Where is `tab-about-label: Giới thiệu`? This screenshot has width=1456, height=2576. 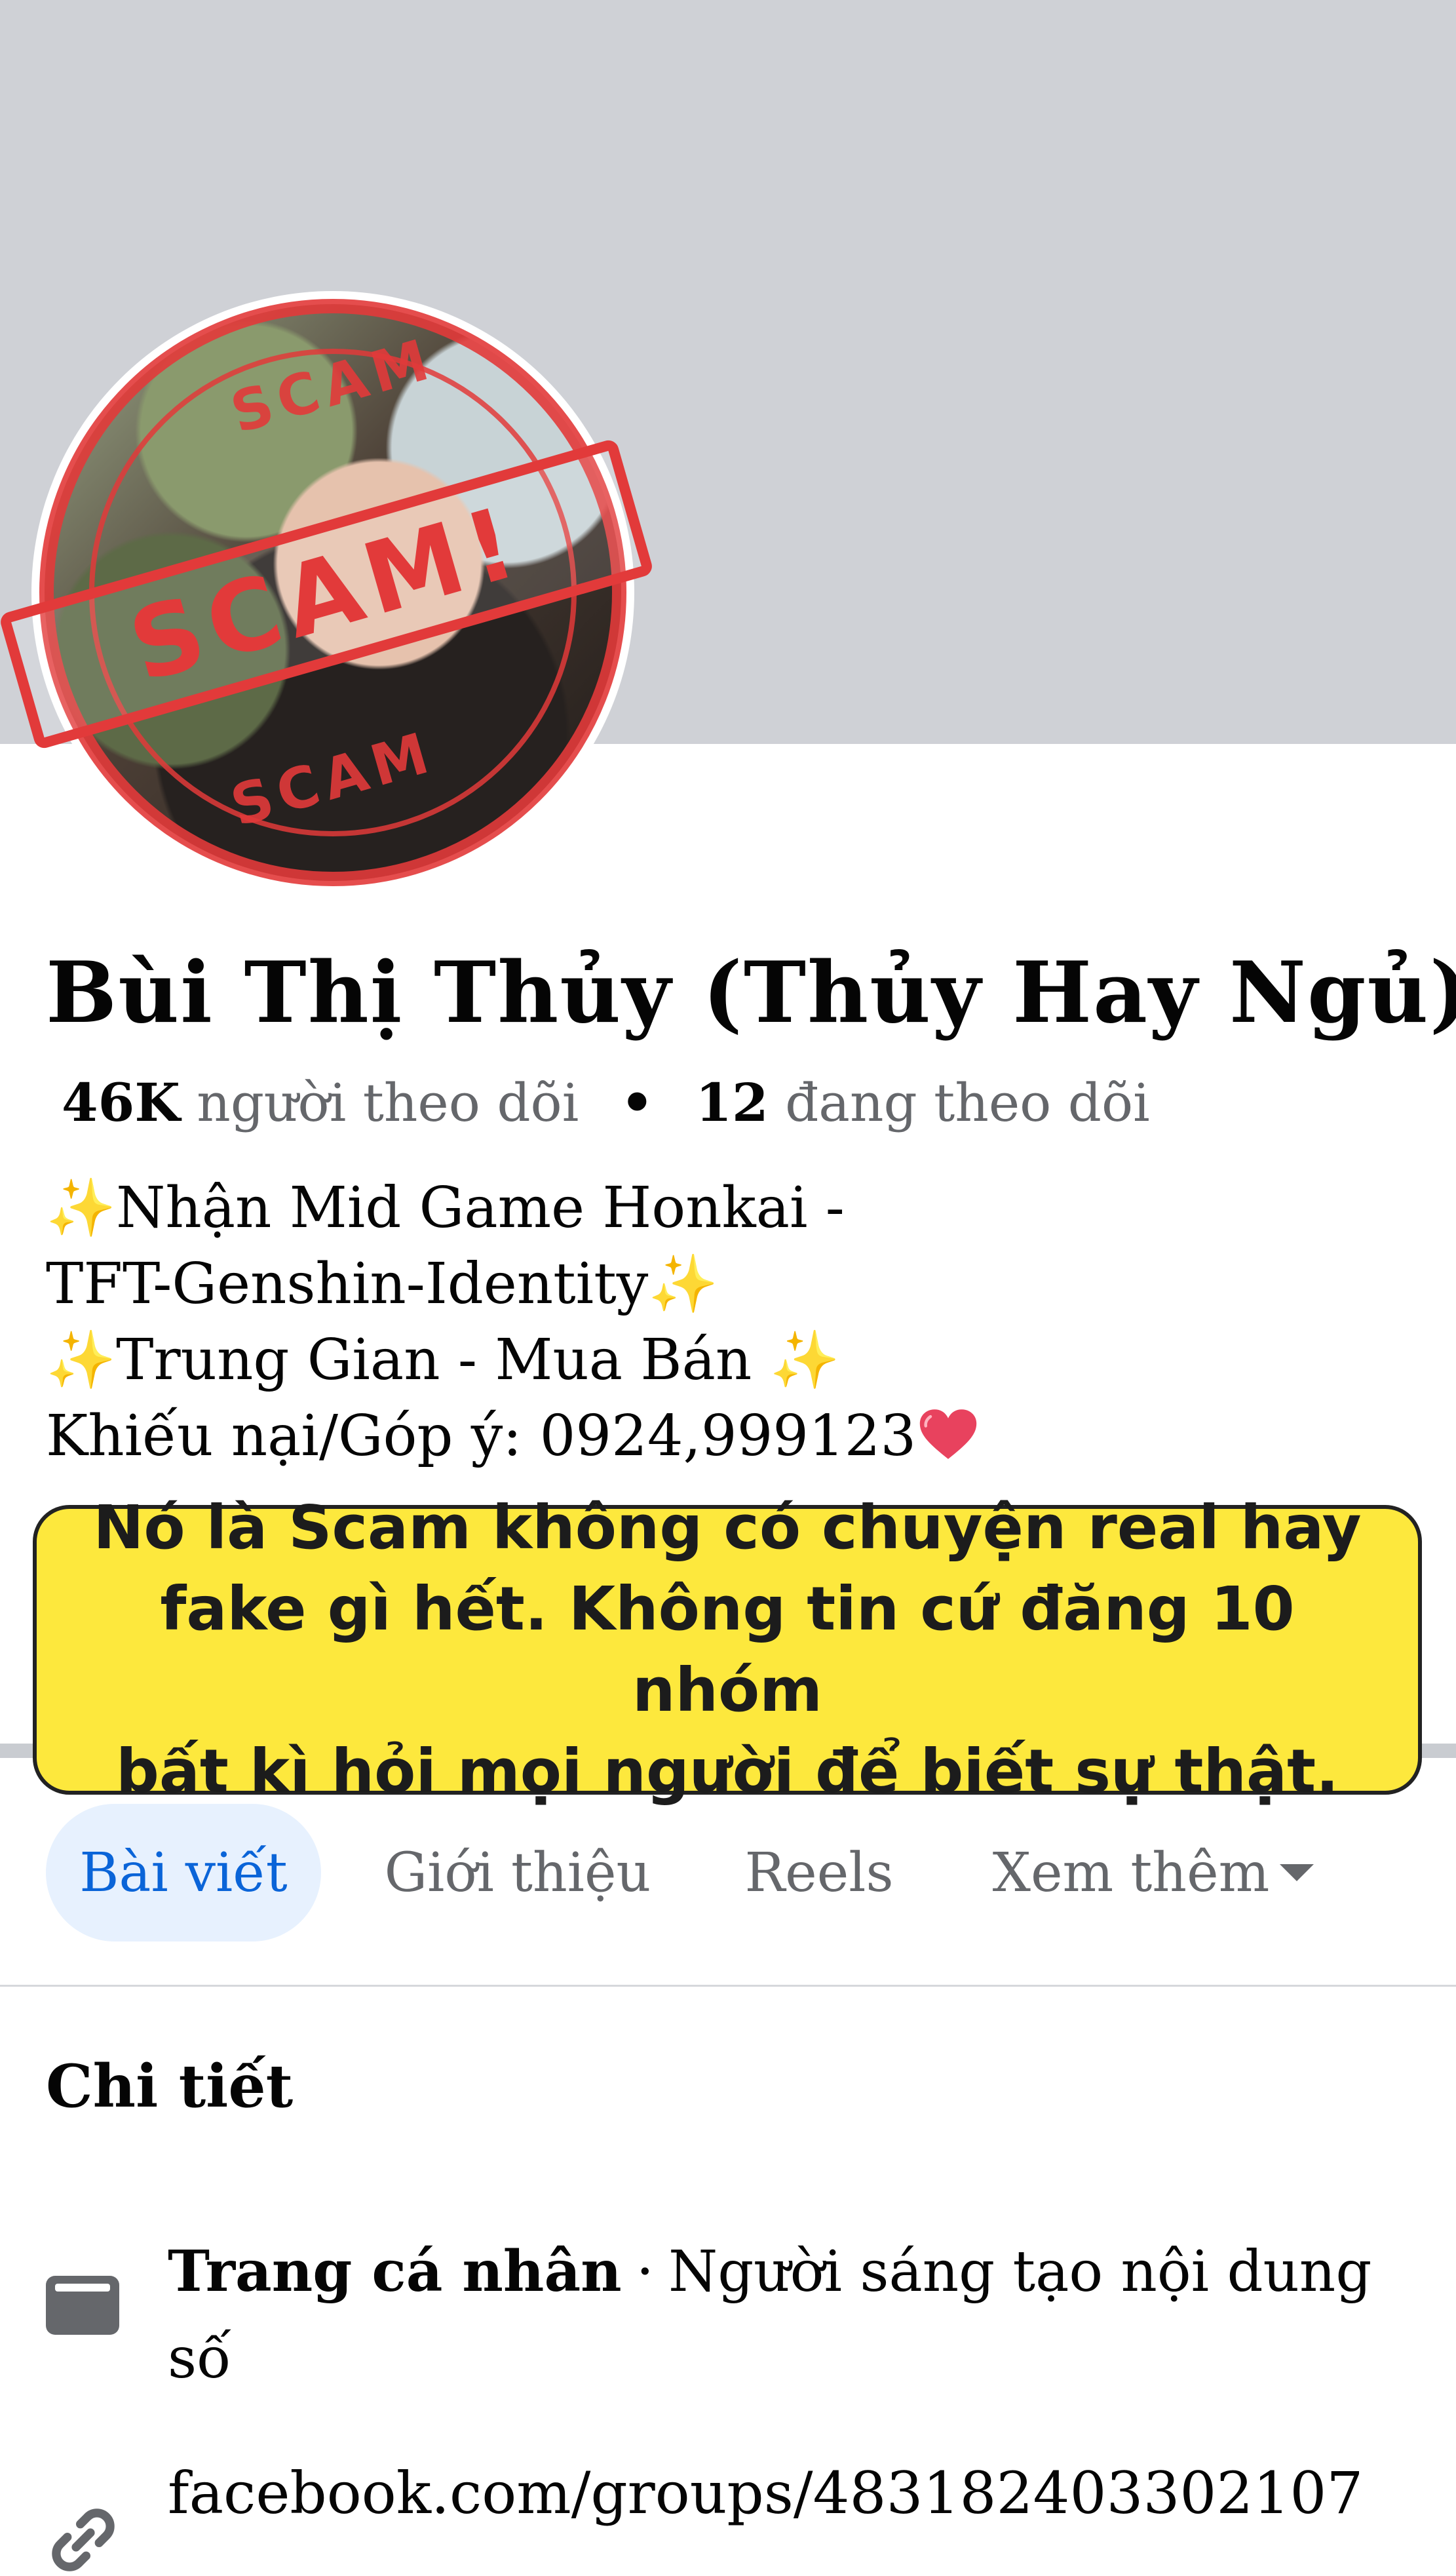 tab-about-label: Giới thiệu is located at coordinates (517, 1872).